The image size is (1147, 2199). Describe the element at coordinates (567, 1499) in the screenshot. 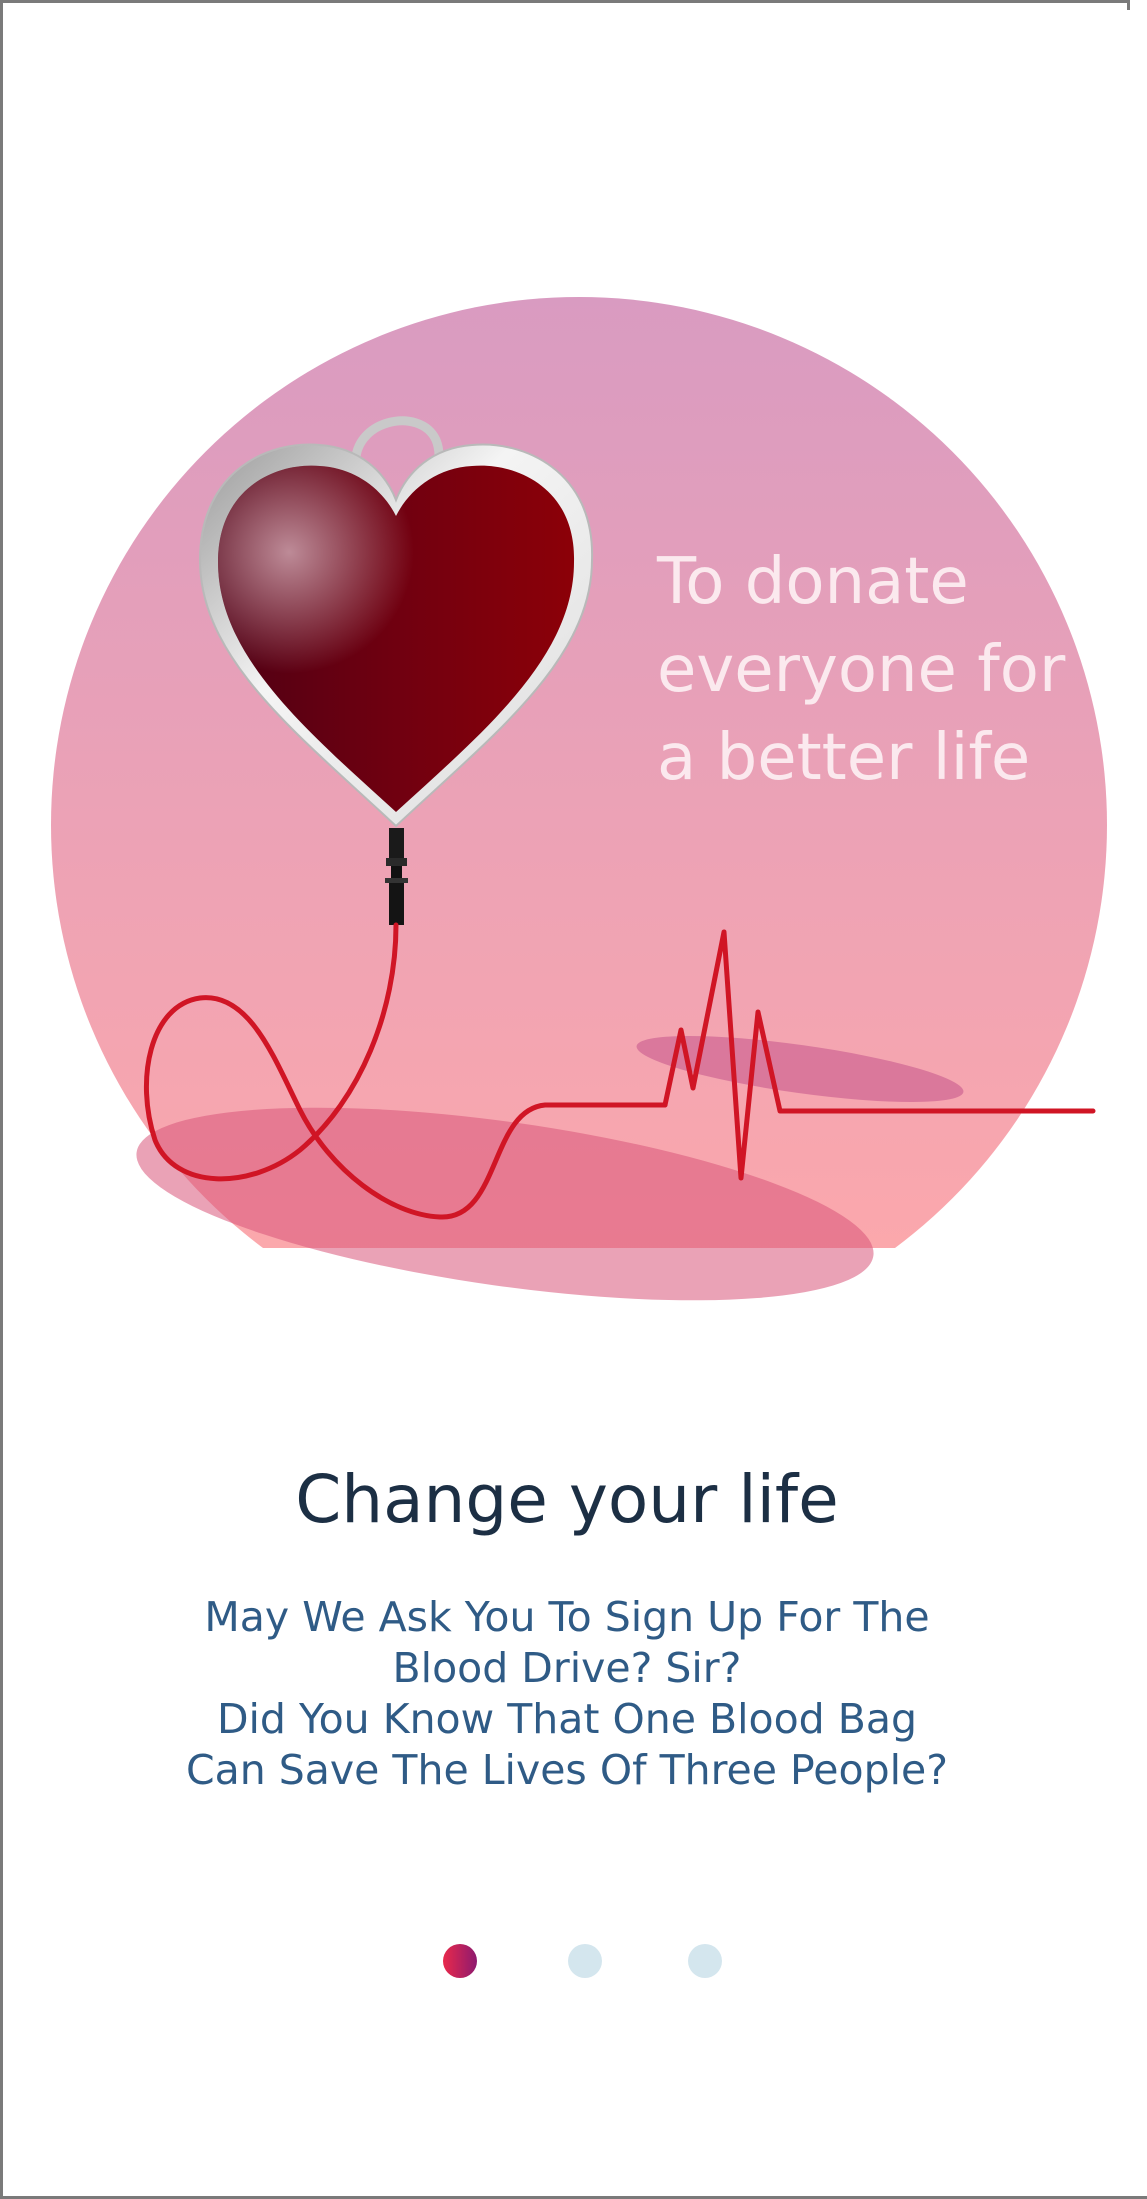

I see `page-title: Change your life` at that location.